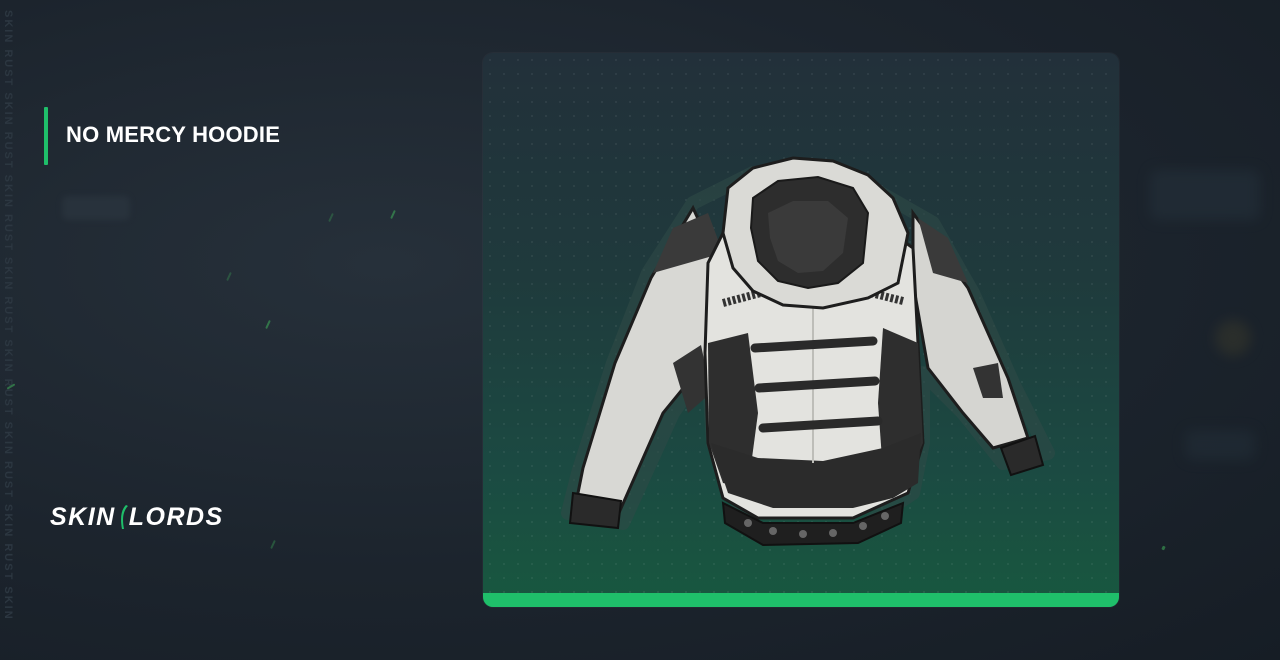  What do you see at coordinates (124, 517) in the screenshot?
I see `logo-slash-icon` at bounding box center [124, 517].